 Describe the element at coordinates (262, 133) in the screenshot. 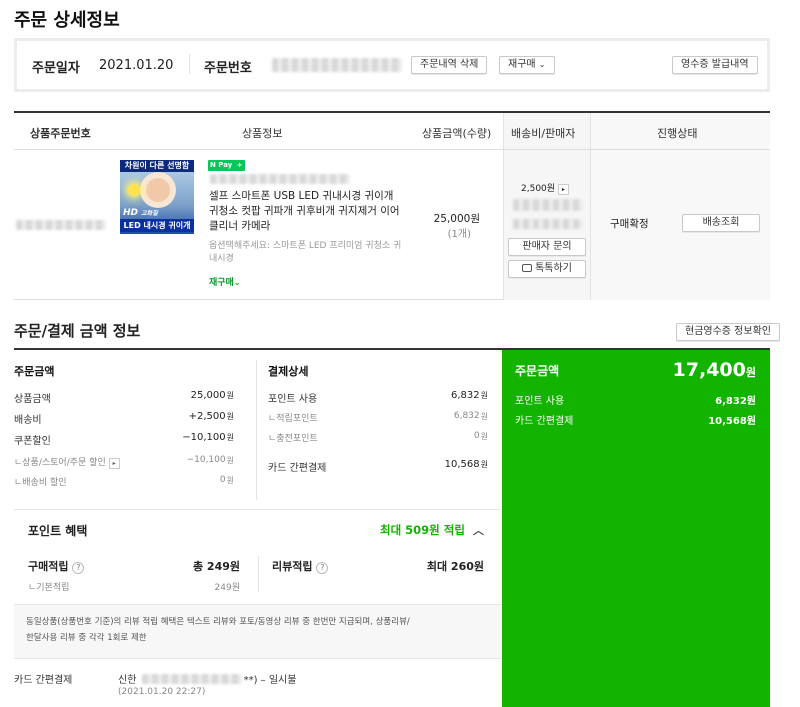

I see `header-product-info: 상품정보` at that location.